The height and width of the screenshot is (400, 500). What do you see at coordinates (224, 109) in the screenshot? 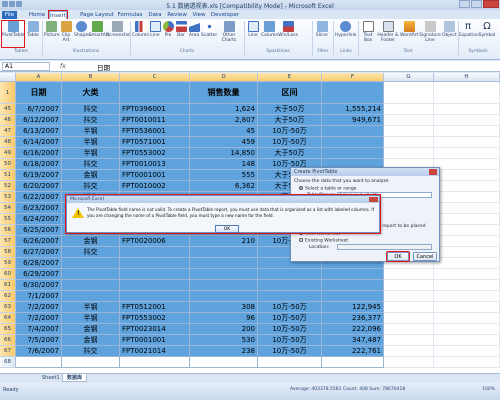
I see `table-cell: 1,624` at bounding box center [224, 109].